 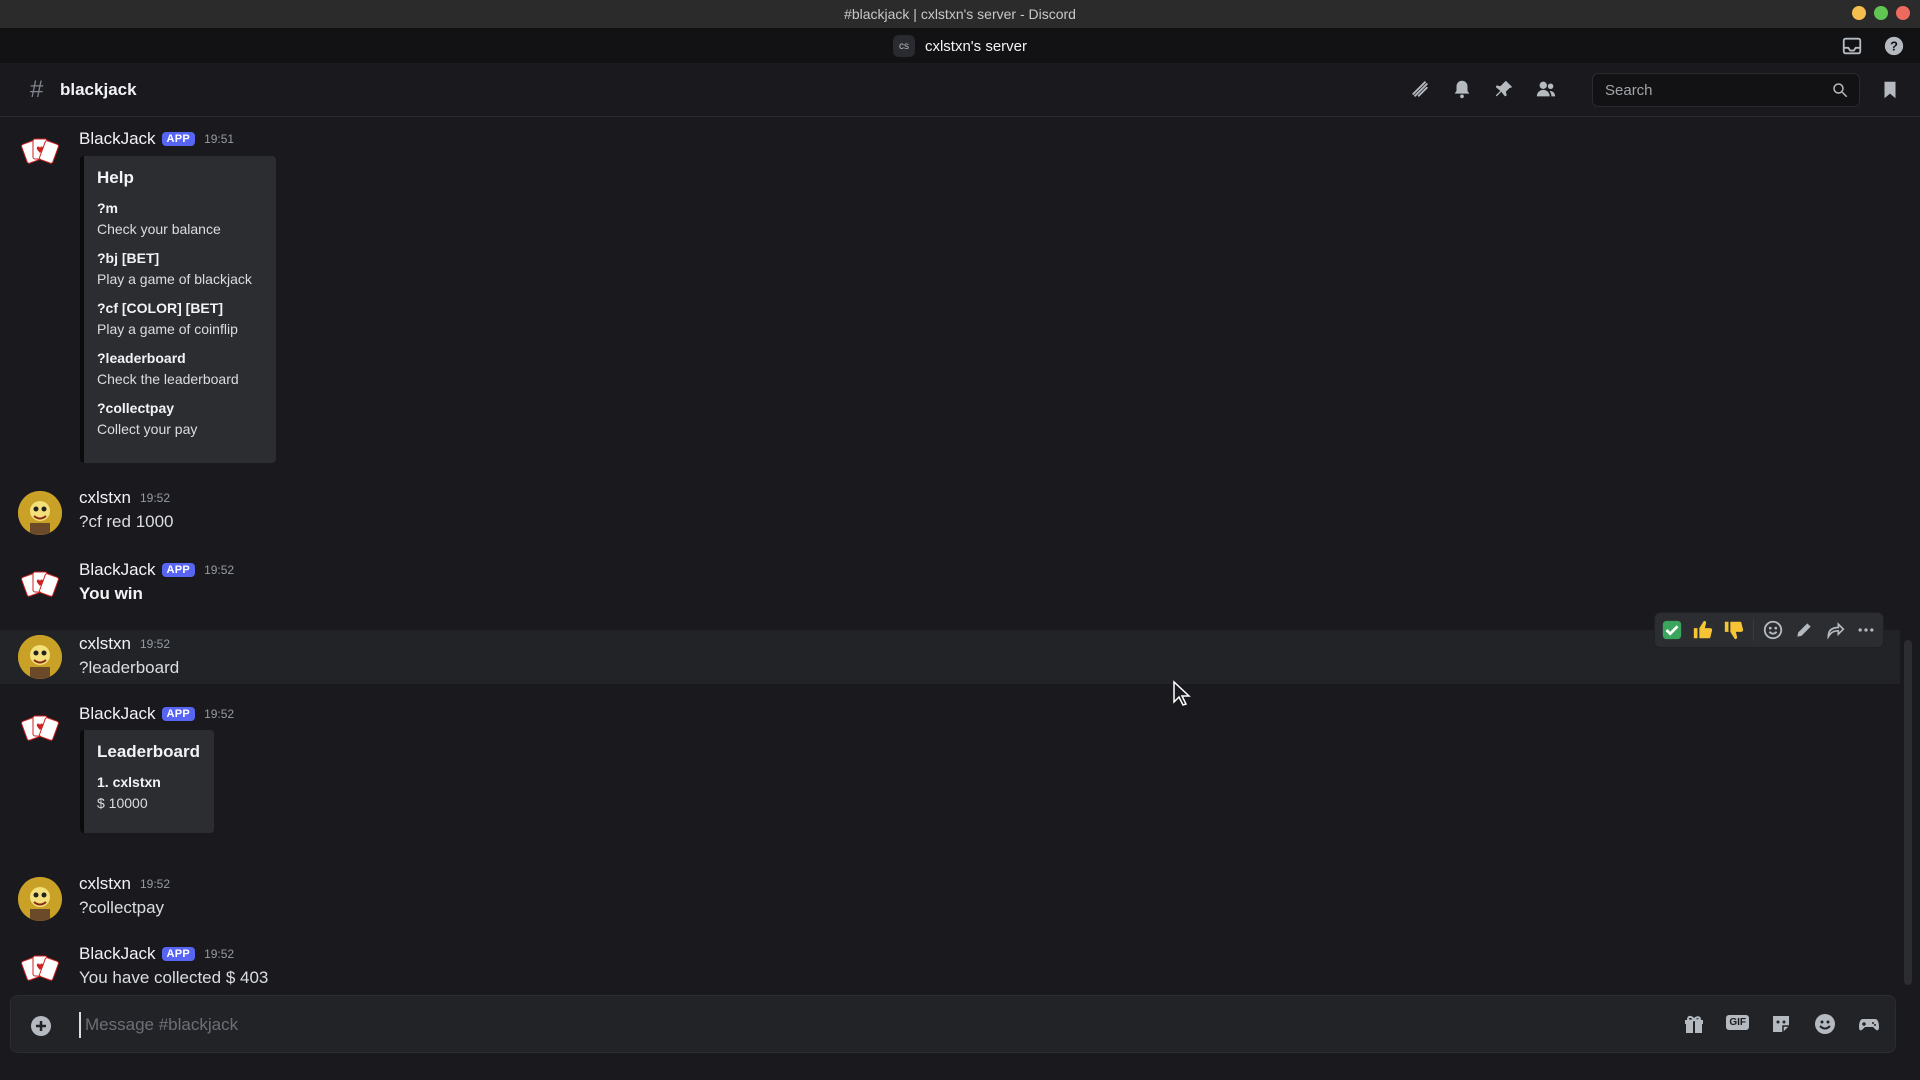 What do you see at coordinates (122, 803) in the screenshot?
I see `field-value: $ 10000` at bounding box center [122, 803].